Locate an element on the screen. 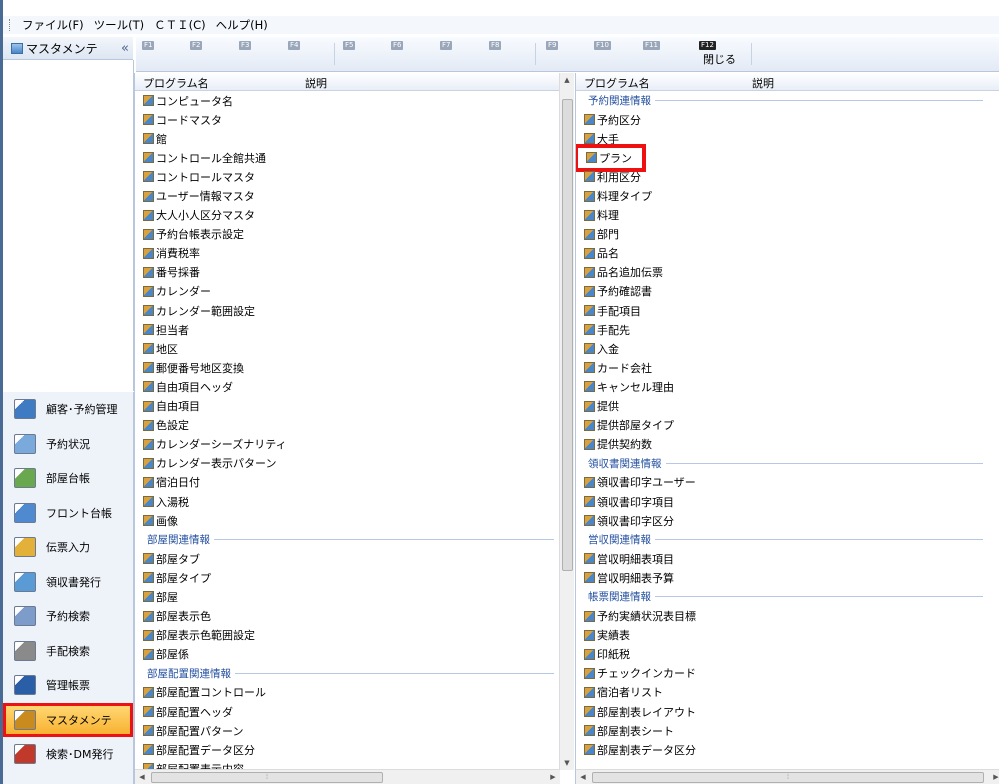 Image resolution: width=999 pixels, height=784 pixels. list-item: チェックインカード is located at coordinates (782, 673).